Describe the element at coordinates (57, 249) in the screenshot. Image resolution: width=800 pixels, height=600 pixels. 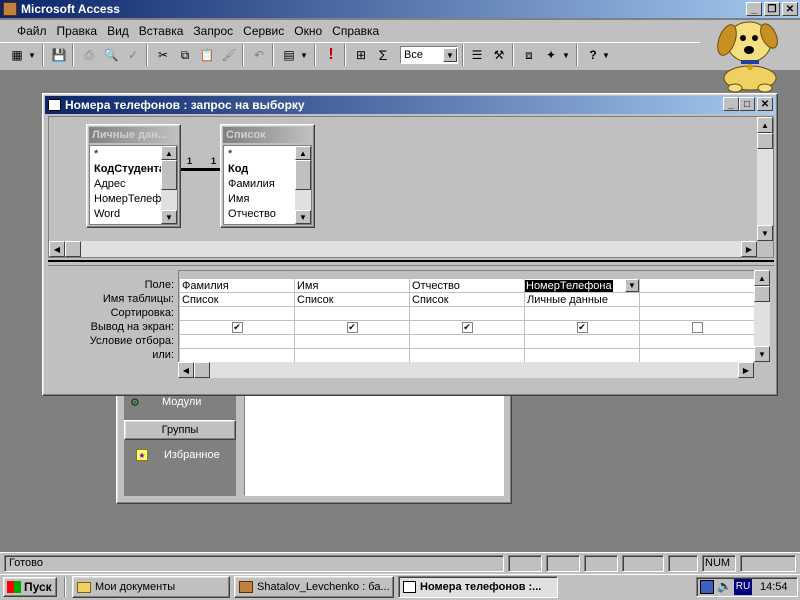
I see `scroll-left-icon: ◀` at that location.